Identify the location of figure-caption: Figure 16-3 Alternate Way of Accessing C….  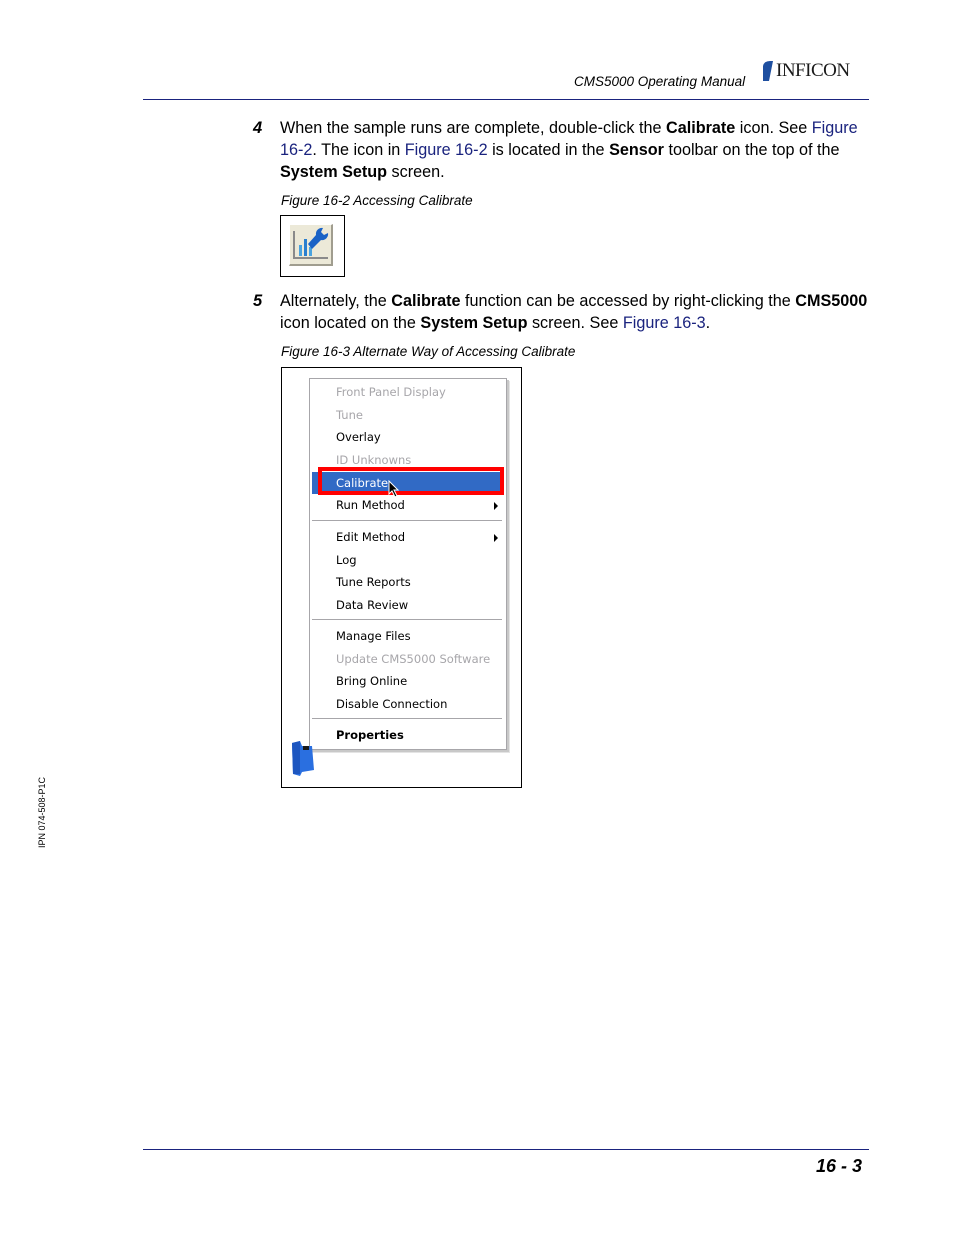
(428, 351).